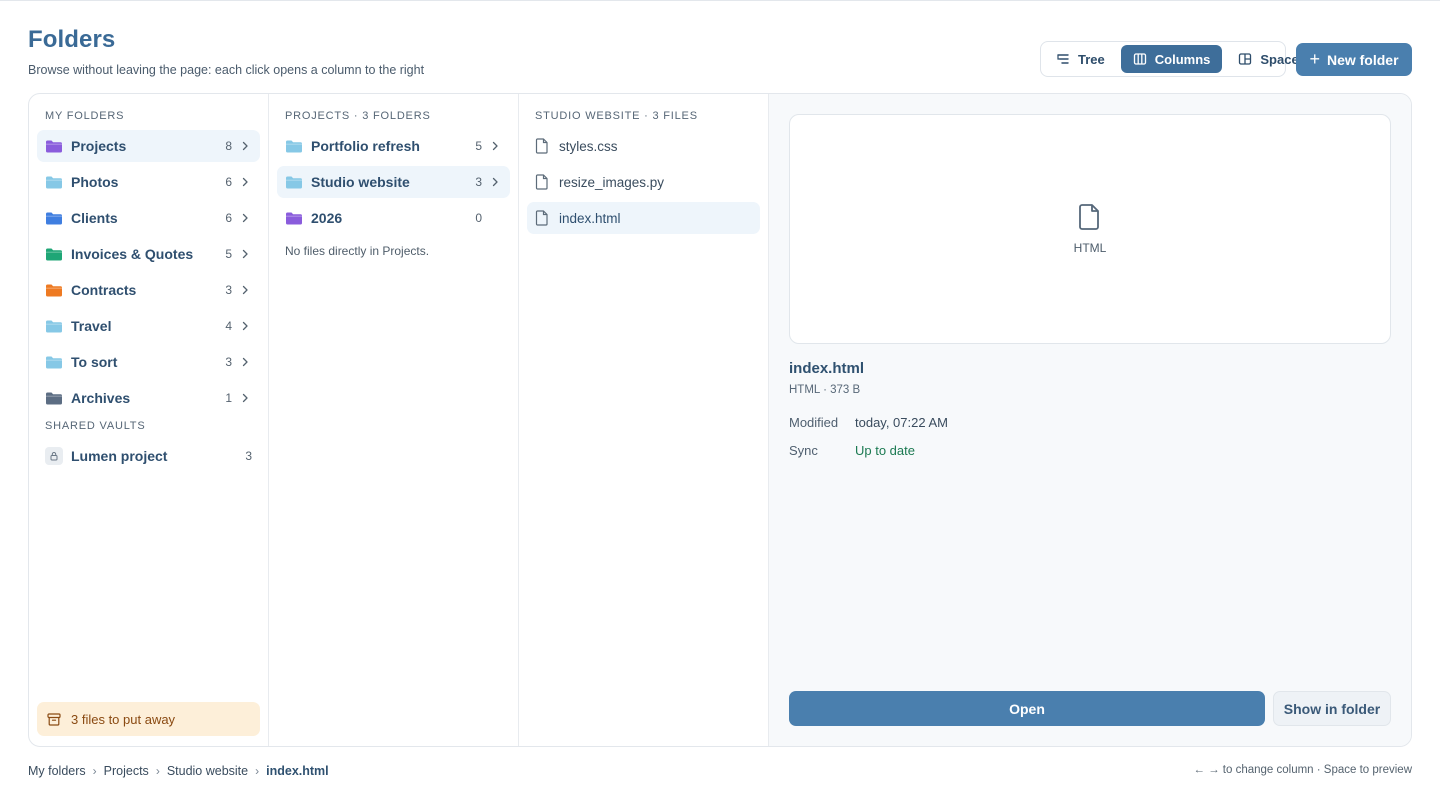 This screenshot has width=1440, height=800. I want to click on file-item: index.html, so click(643, 218).